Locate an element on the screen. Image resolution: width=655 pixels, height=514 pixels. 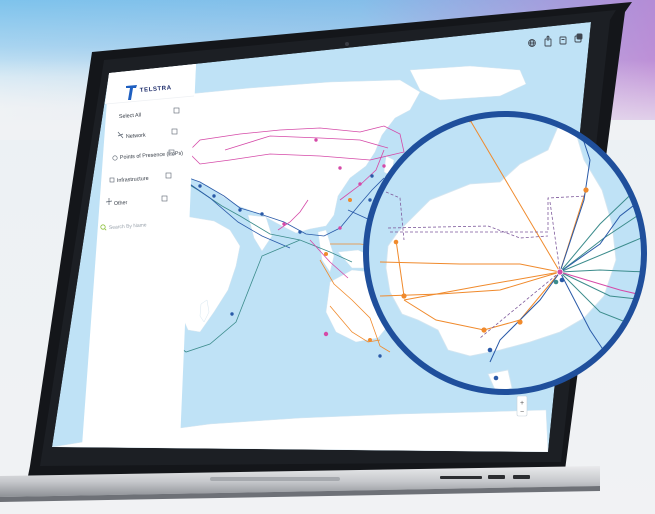
perth-pop-marker is located at coordinates (404, 296).